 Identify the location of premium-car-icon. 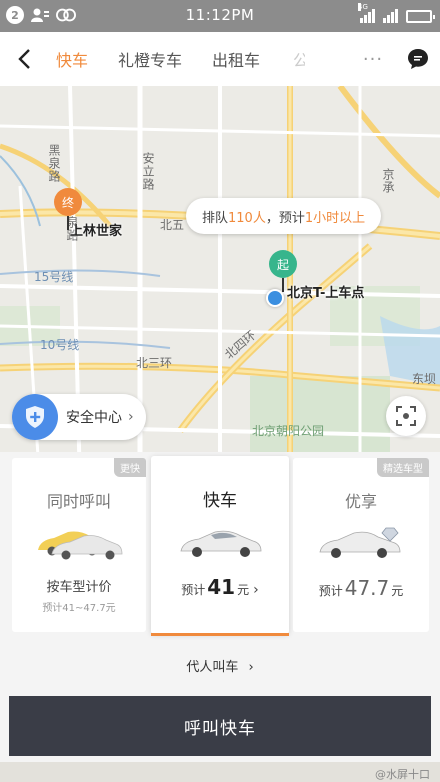
(360, 542).